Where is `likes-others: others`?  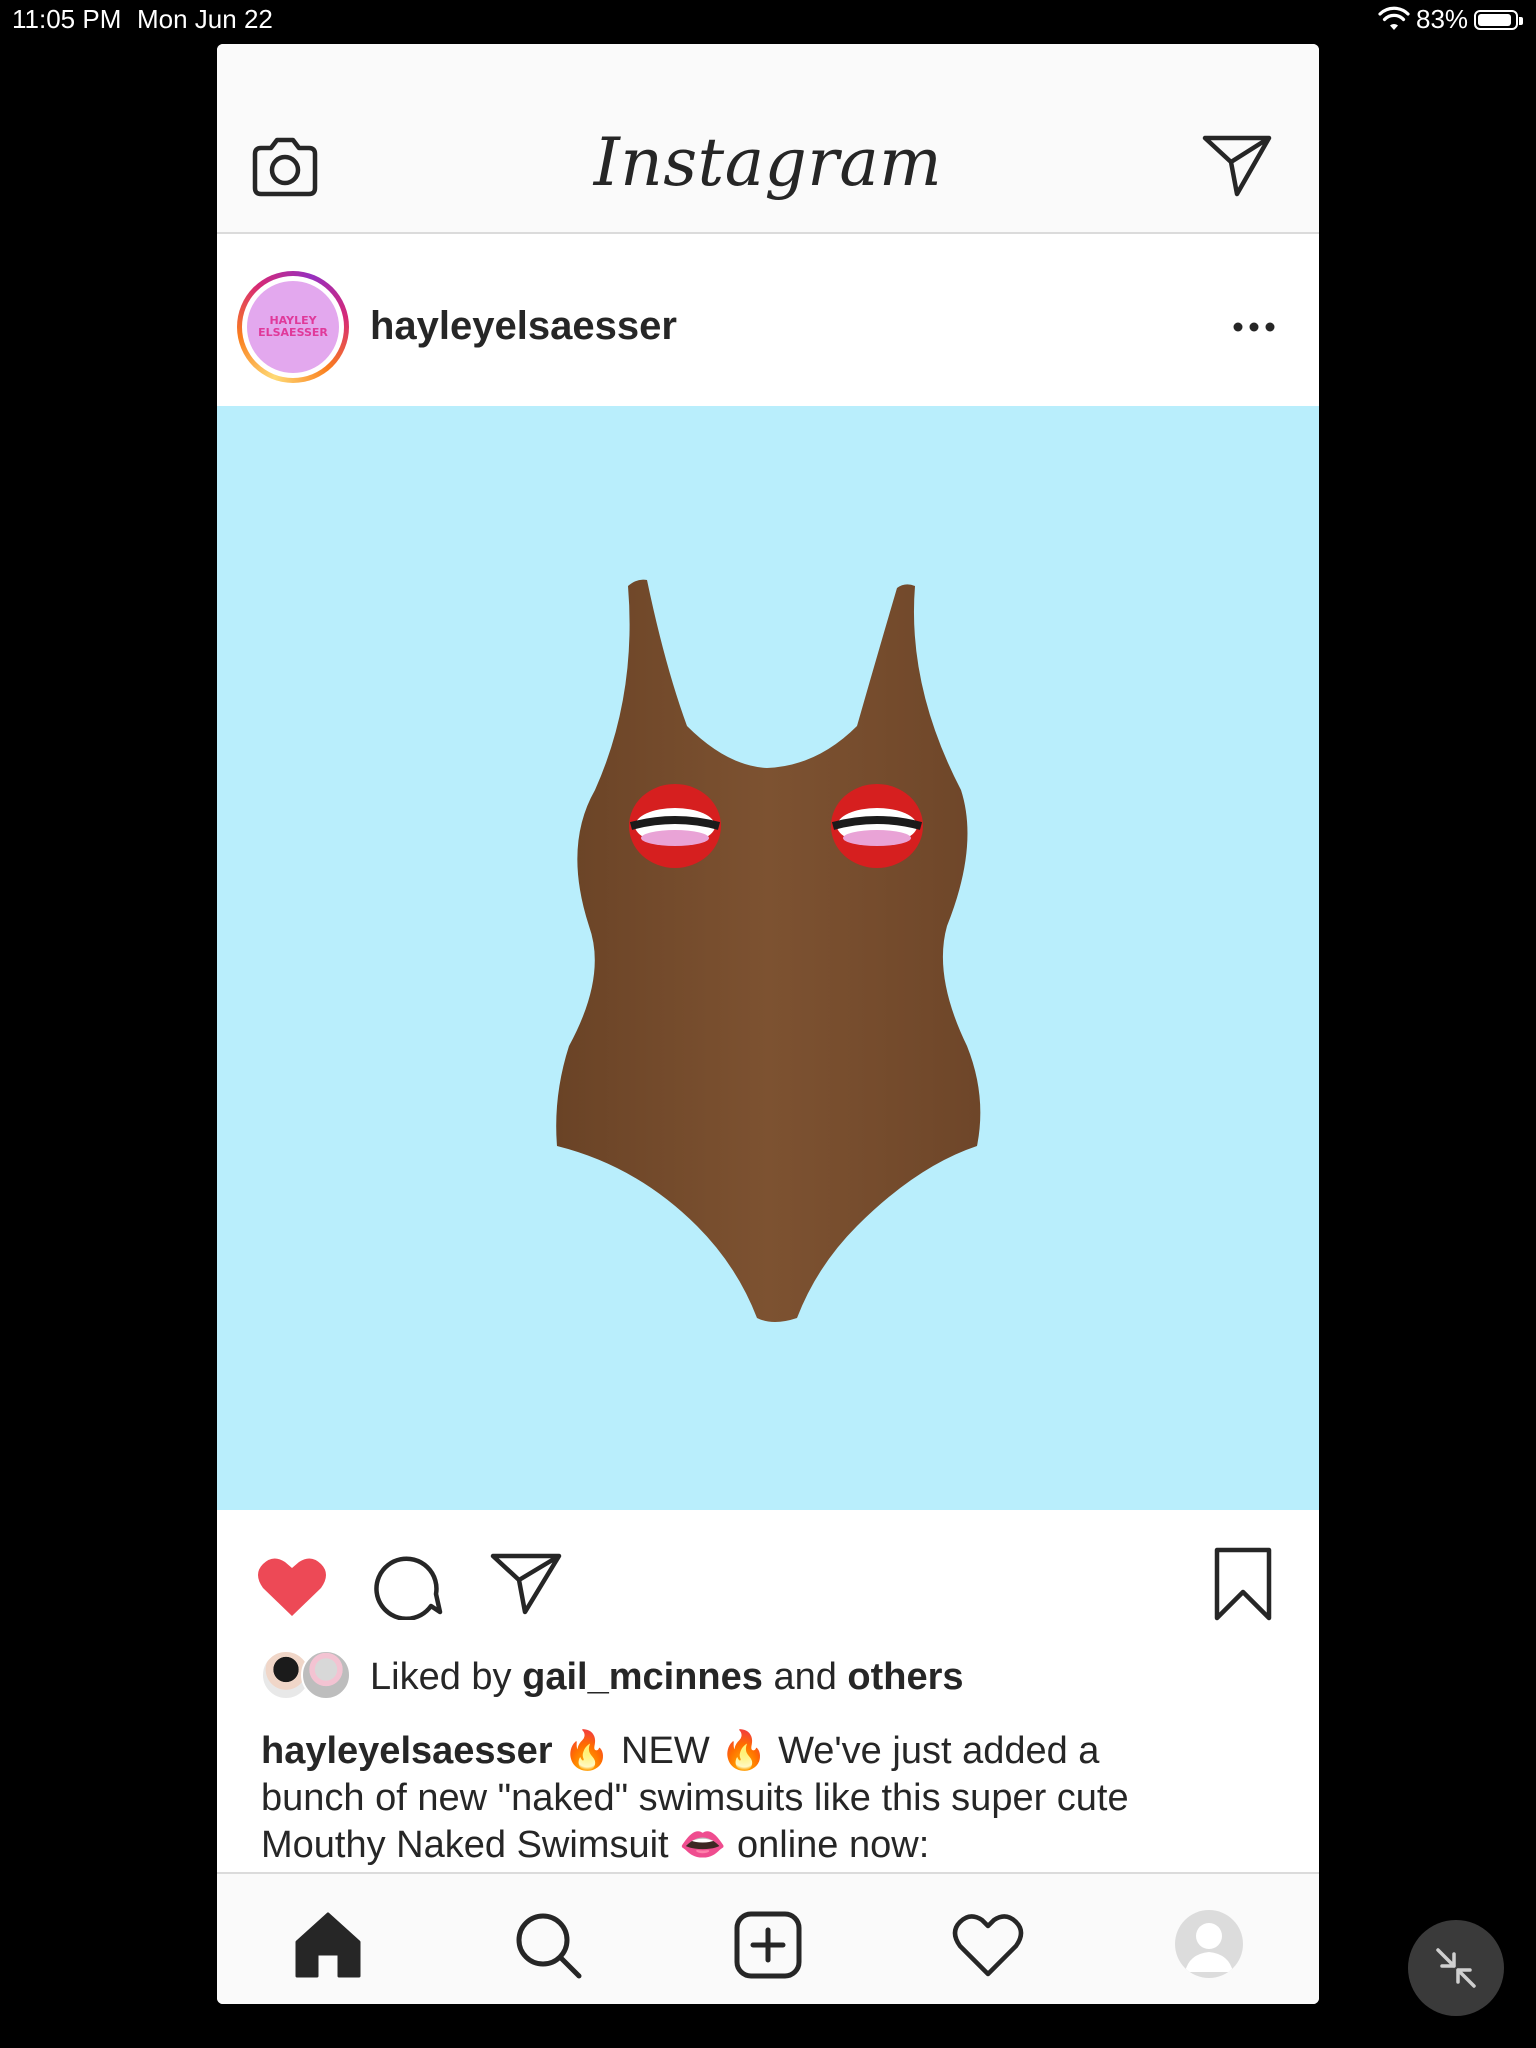 likes-others: others is located at coordinates (905, 1677).